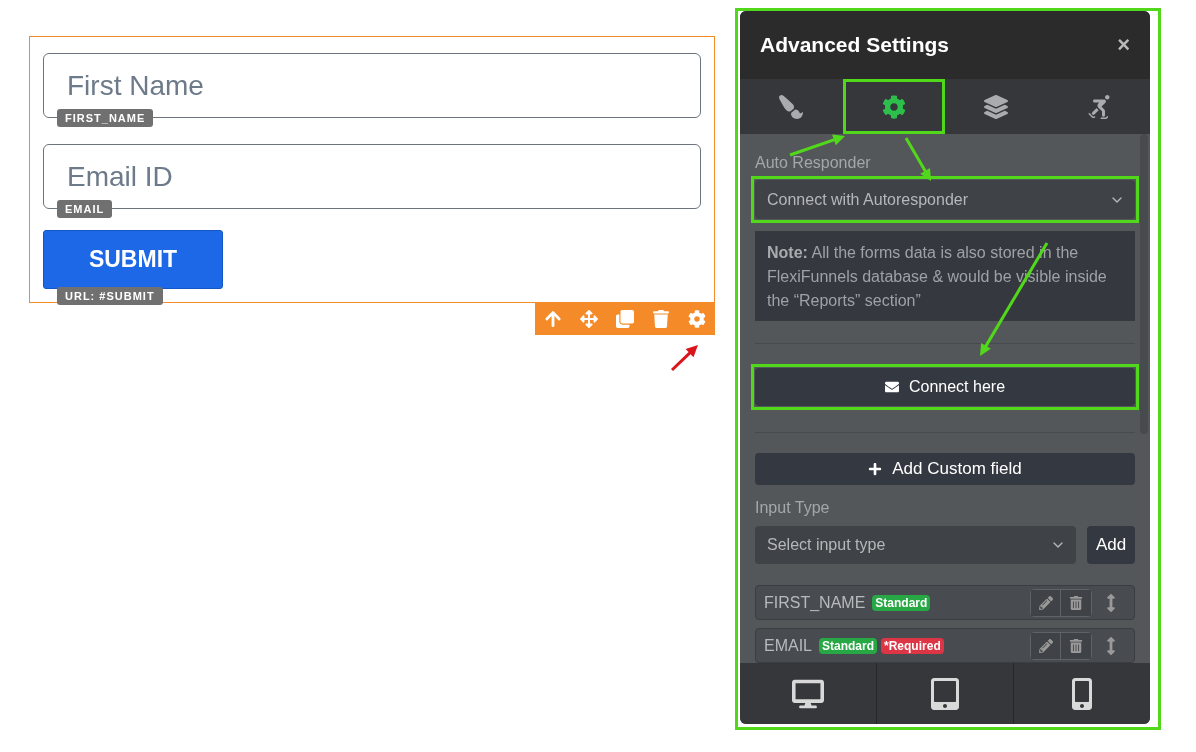  Describe the element at coordinates (945, 693) in the screenshot. I see `tablet-icon` at that location.